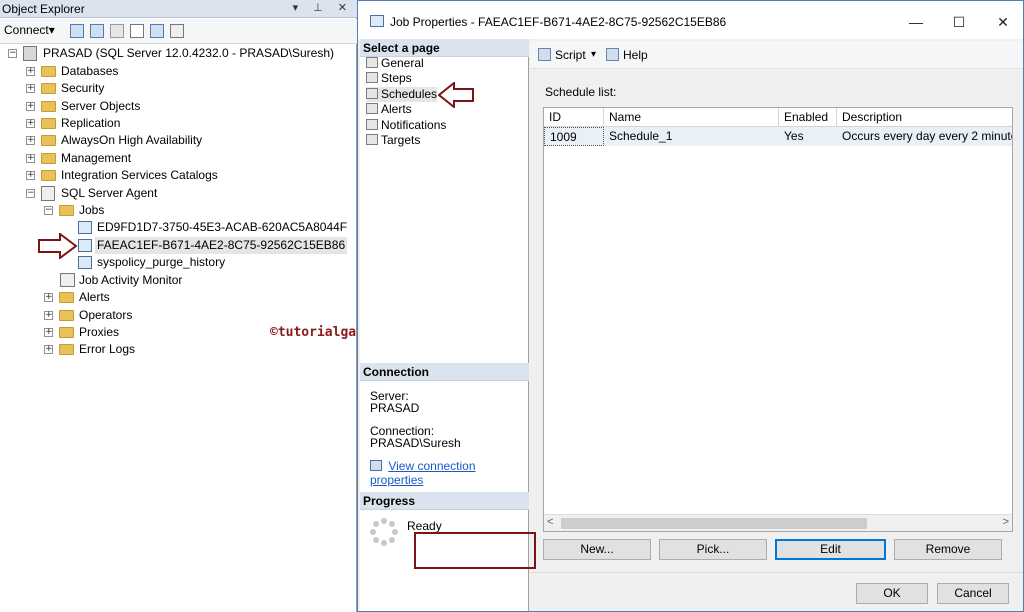 The image size is (1024, 612). What do you see at coordinates (574, 117) in the screenshot?
I see `column-header-id: ID` at bounding box center [574, 117].